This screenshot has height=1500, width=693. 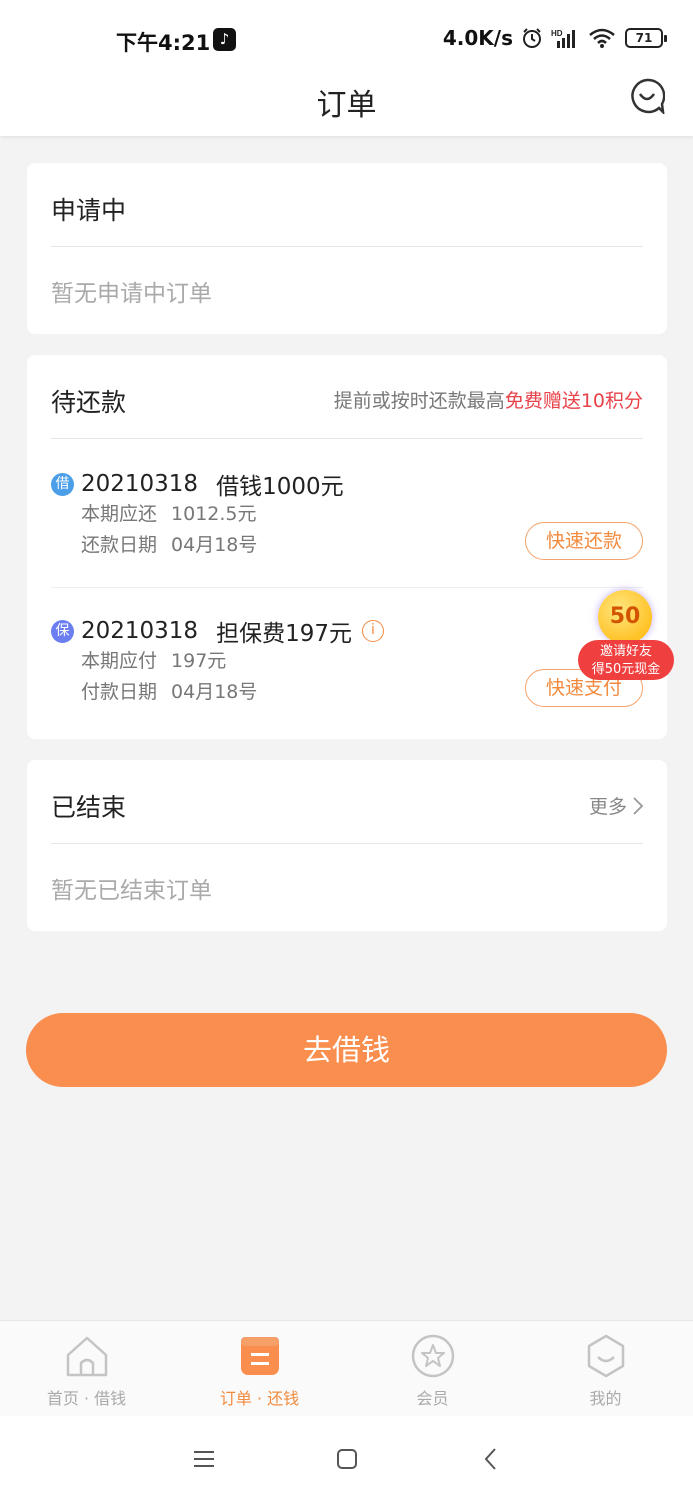 What do you see at coordinates (62, 484) in the screenshot?
I see `loan-tag-icon: 借` at bounding box center [62, 484].